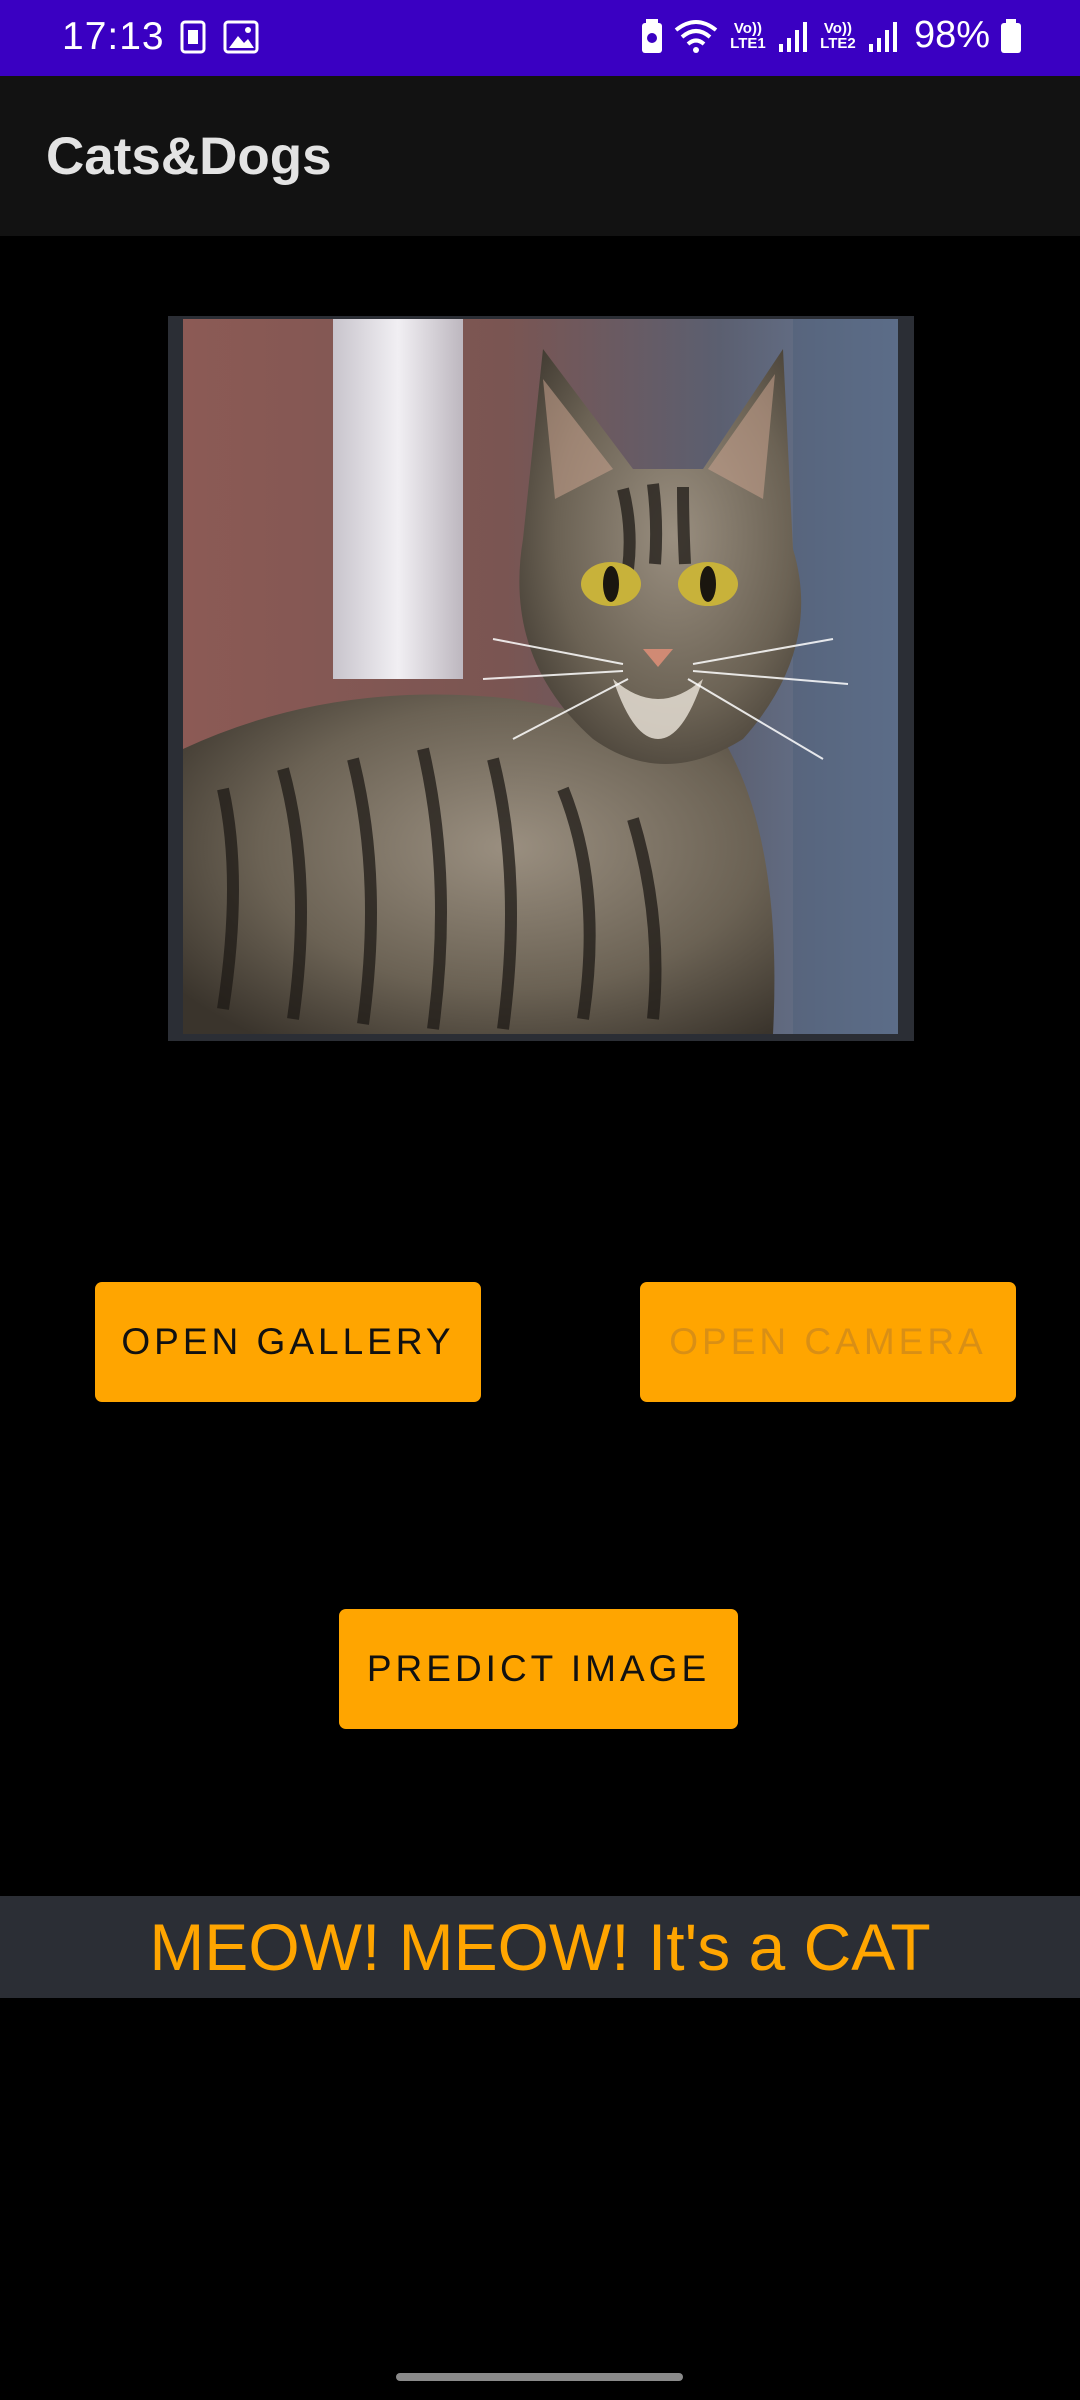 The height and width of the screenshot is (2400, 1080). What do you see at coordinates (539, 2377) in the screenshot?
I see `home-indicator` at bounding box center [539, 2377].